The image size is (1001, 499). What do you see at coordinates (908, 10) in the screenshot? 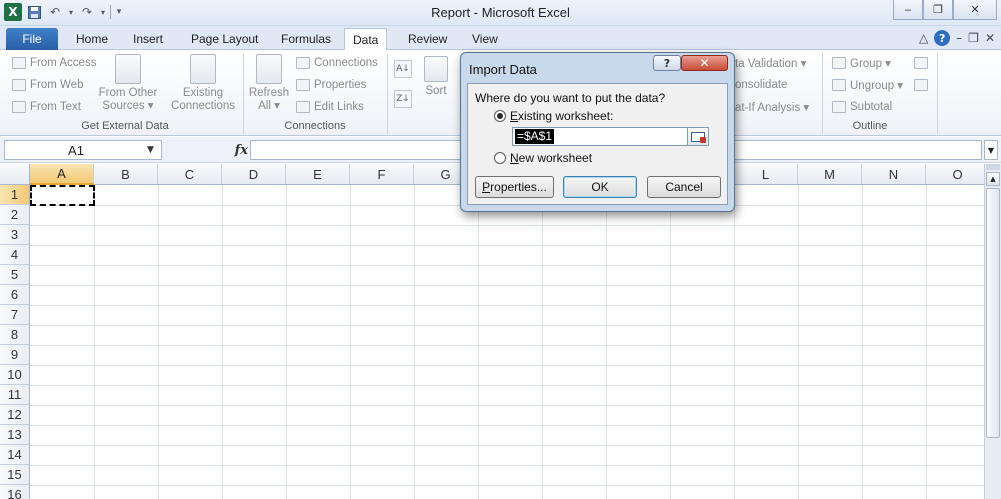
I see `minimize-button: ‒` at bounding box center [908, 10].